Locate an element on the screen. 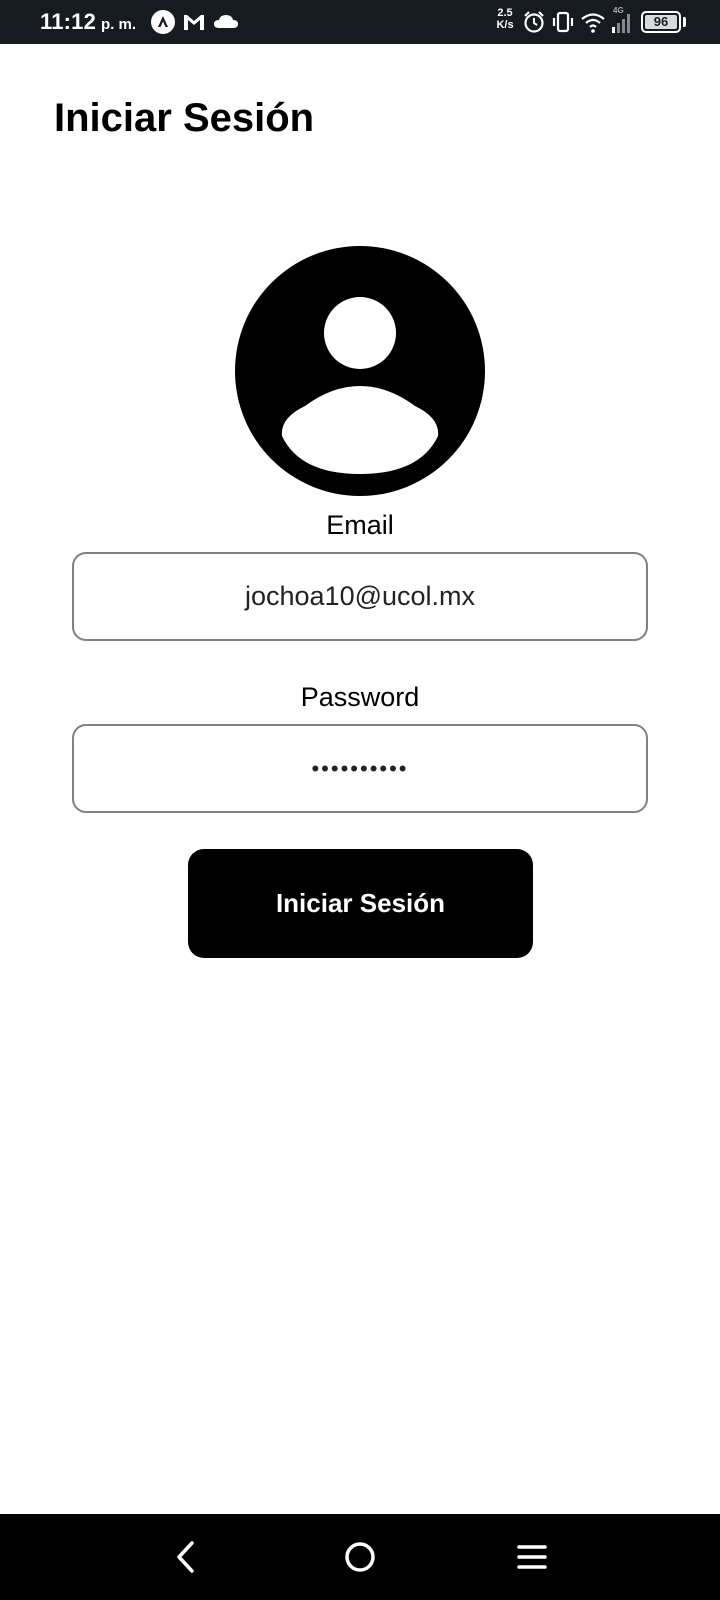  status-bar: 11:12 p. m. 2.5 K/s 4G 96 is located at coordinates (360, 22).